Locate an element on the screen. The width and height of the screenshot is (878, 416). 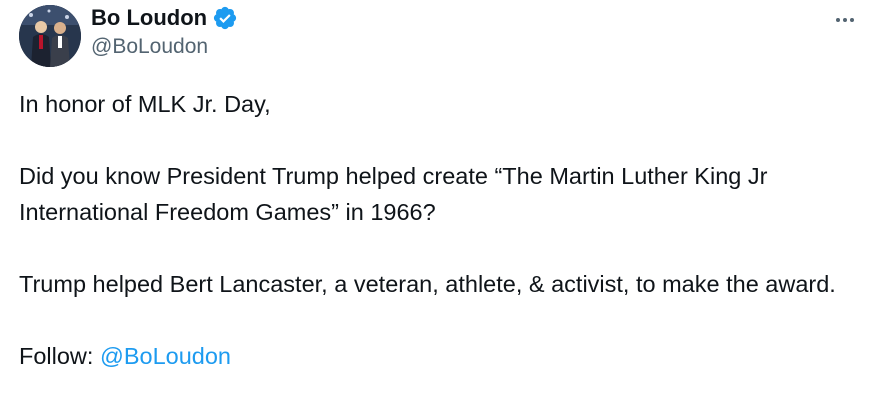
display-name: Bo Loudon is located at coordinates (149, 18).